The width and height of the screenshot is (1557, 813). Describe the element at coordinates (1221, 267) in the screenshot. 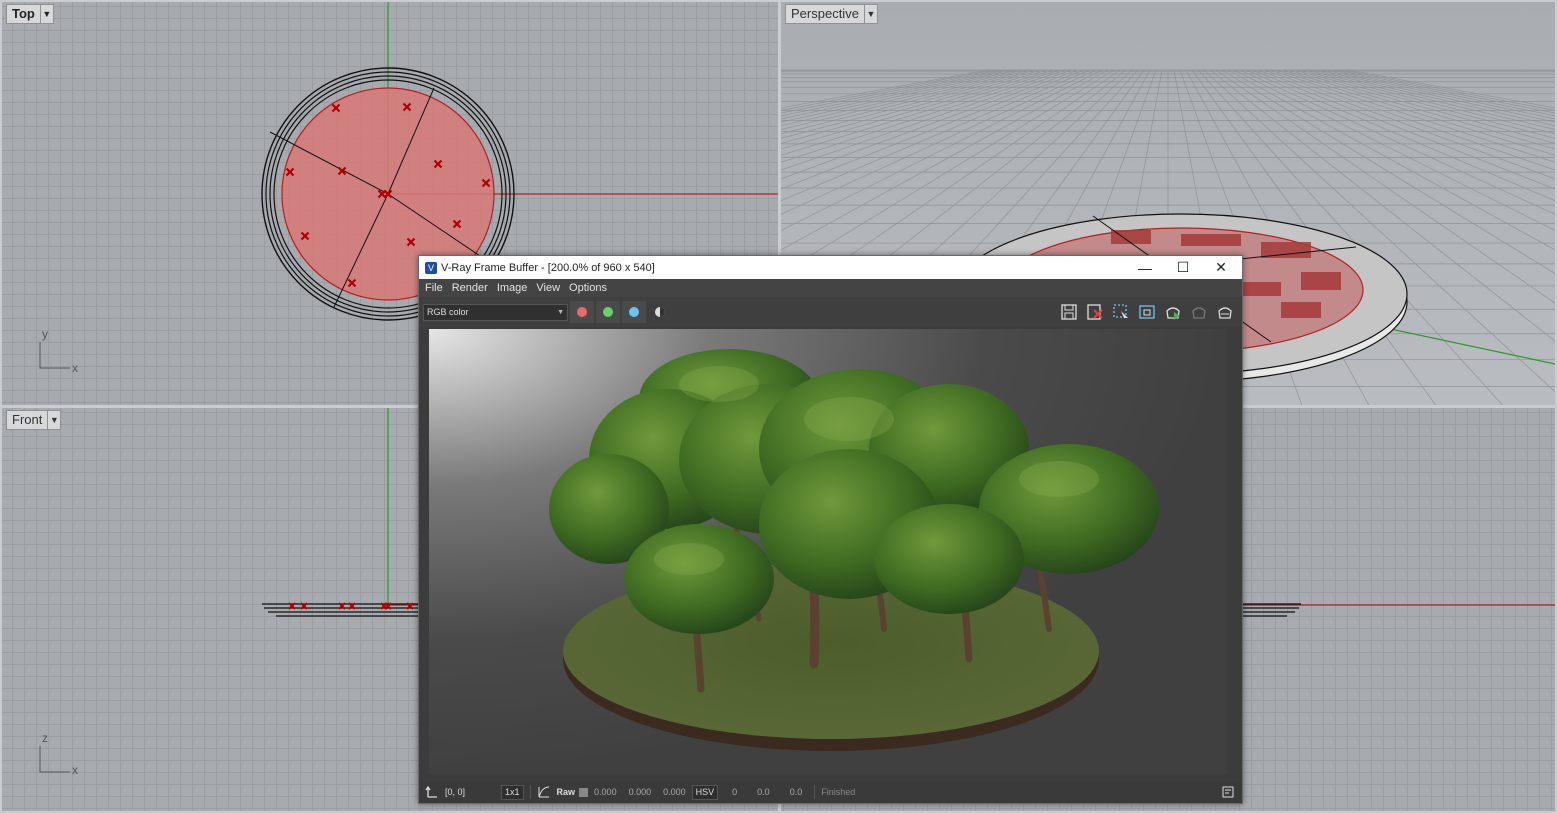

I see `close-button: ✕` at that location.